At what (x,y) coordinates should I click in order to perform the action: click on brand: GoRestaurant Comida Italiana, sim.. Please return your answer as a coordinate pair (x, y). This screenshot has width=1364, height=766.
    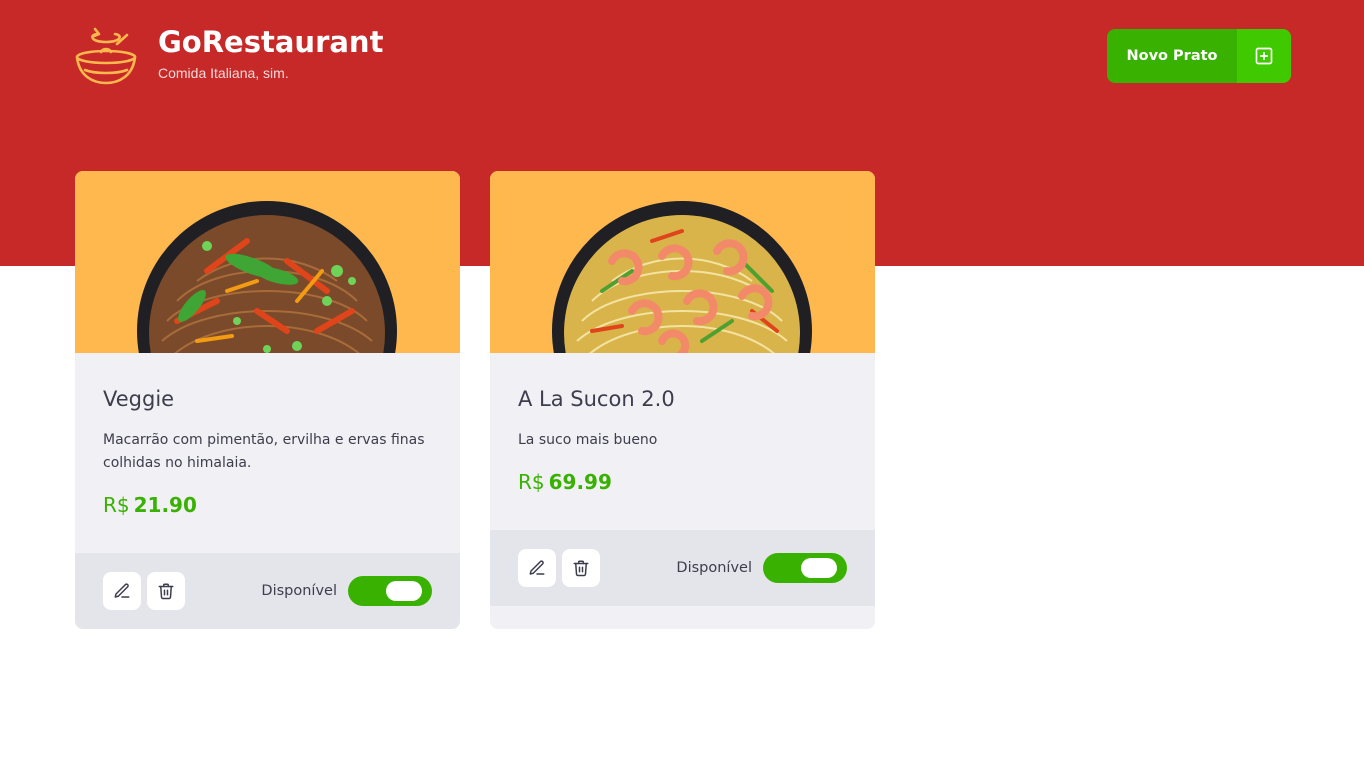
    Looking at the image, I should click on (229, 55).